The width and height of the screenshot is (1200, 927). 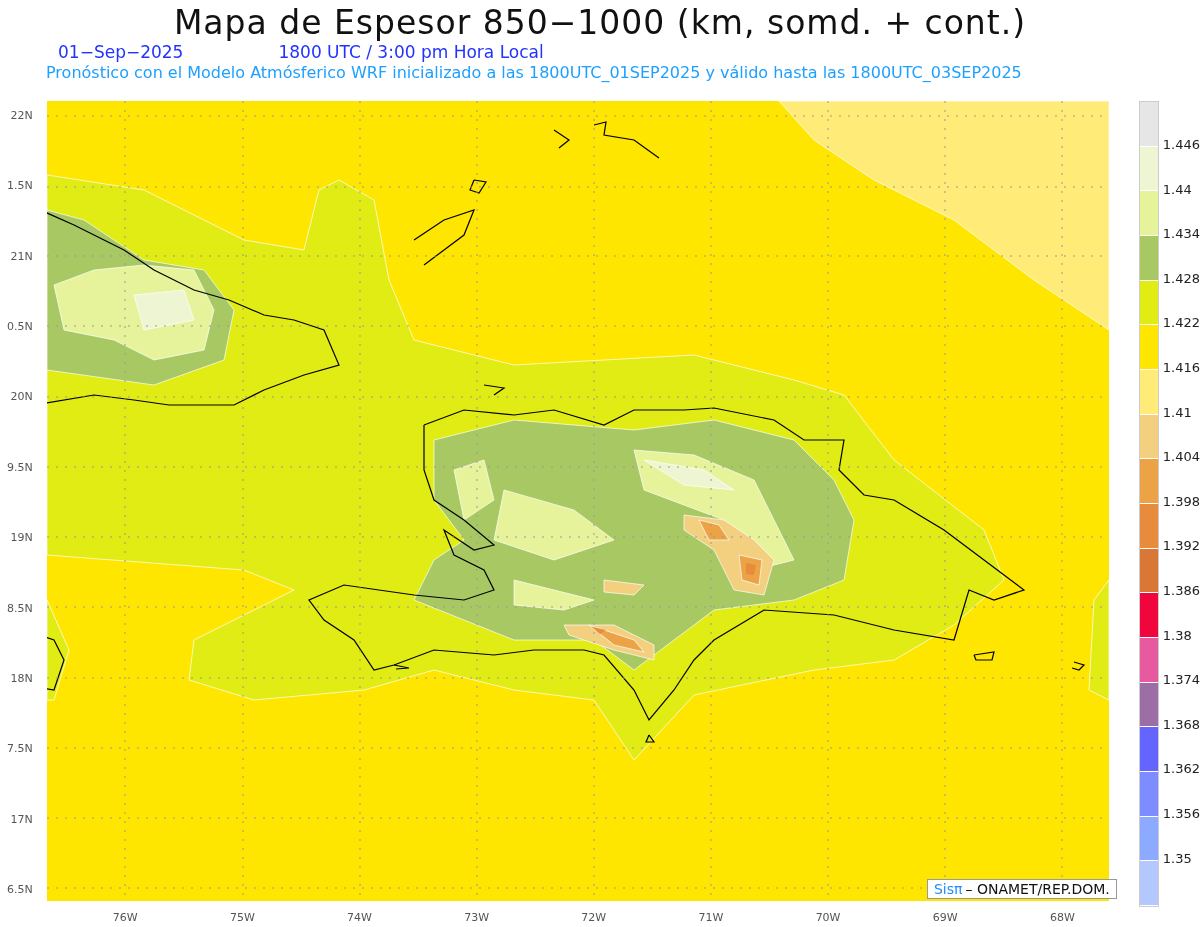 I want to click on longitude-label: 73W, so click(x=477, y=917).